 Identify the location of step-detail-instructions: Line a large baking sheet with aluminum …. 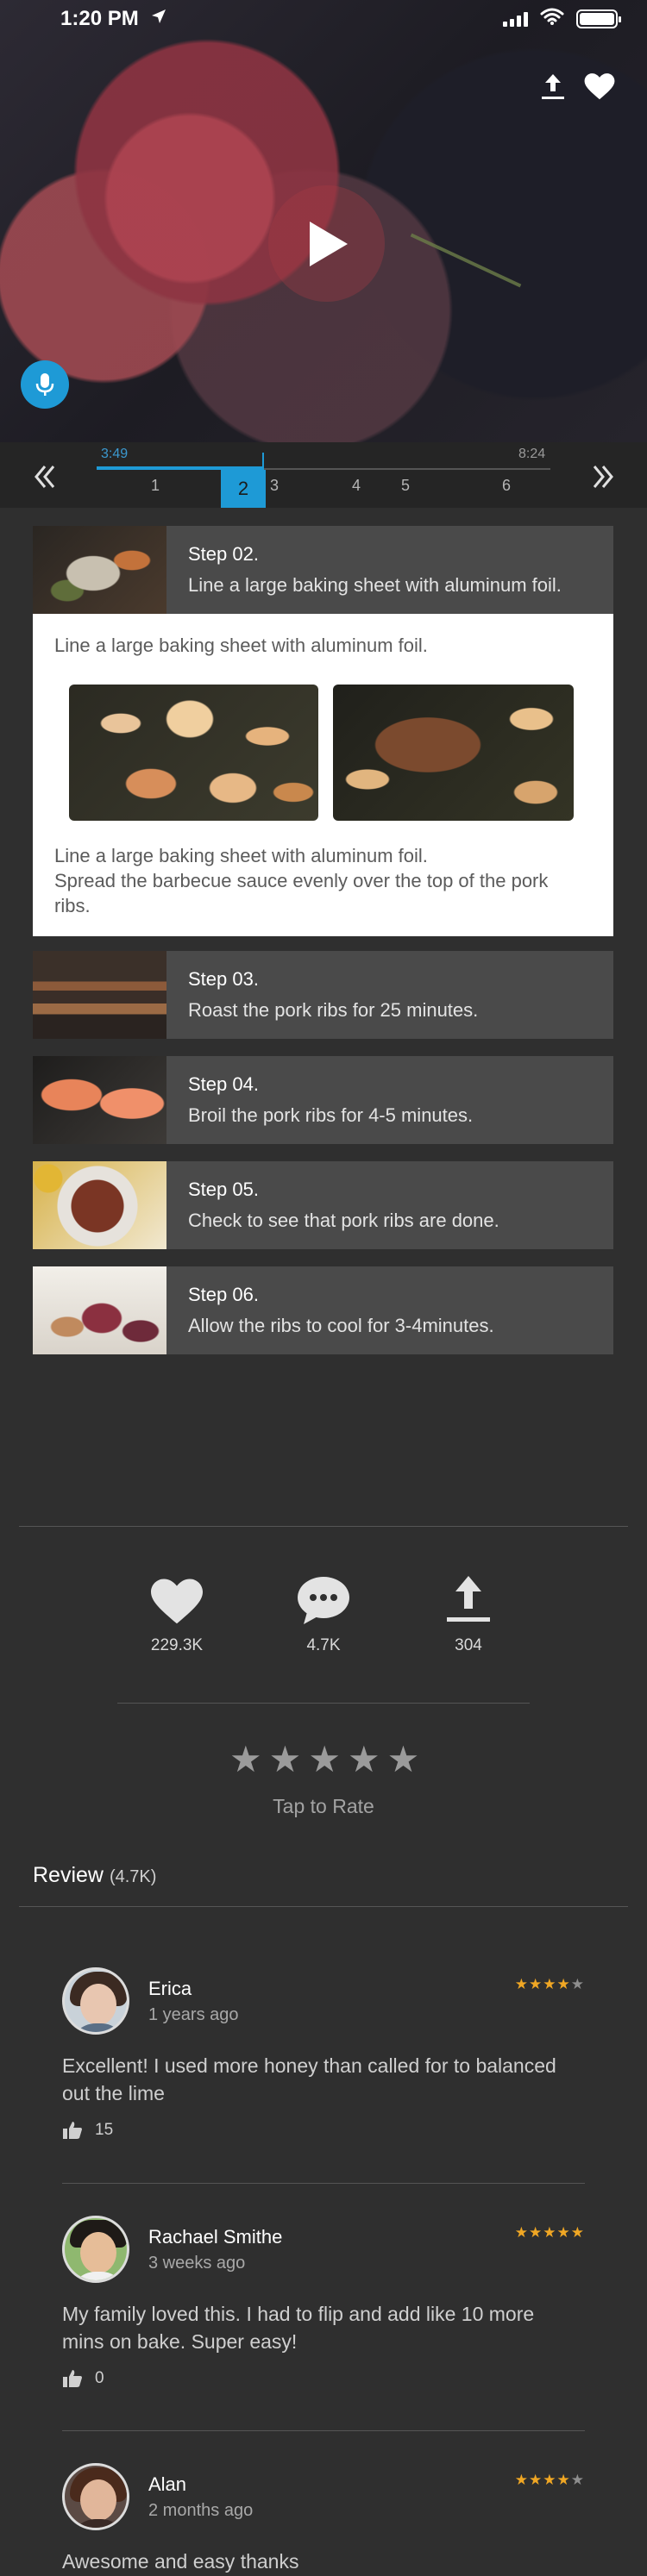
(322, 880).